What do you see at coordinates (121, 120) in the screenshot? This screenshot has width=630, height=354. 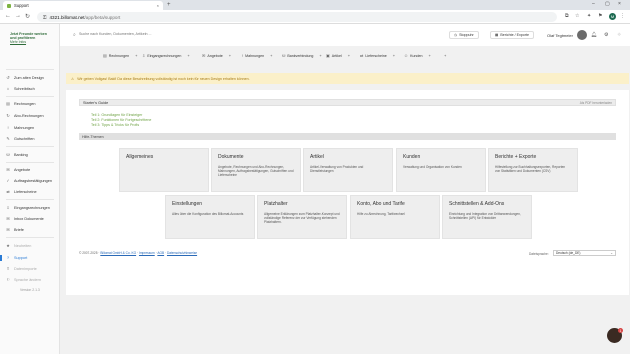 I see `guide-link-2: Teil 2: Funktionen für Fortgeschrittene` at bounding box center [121, 120].